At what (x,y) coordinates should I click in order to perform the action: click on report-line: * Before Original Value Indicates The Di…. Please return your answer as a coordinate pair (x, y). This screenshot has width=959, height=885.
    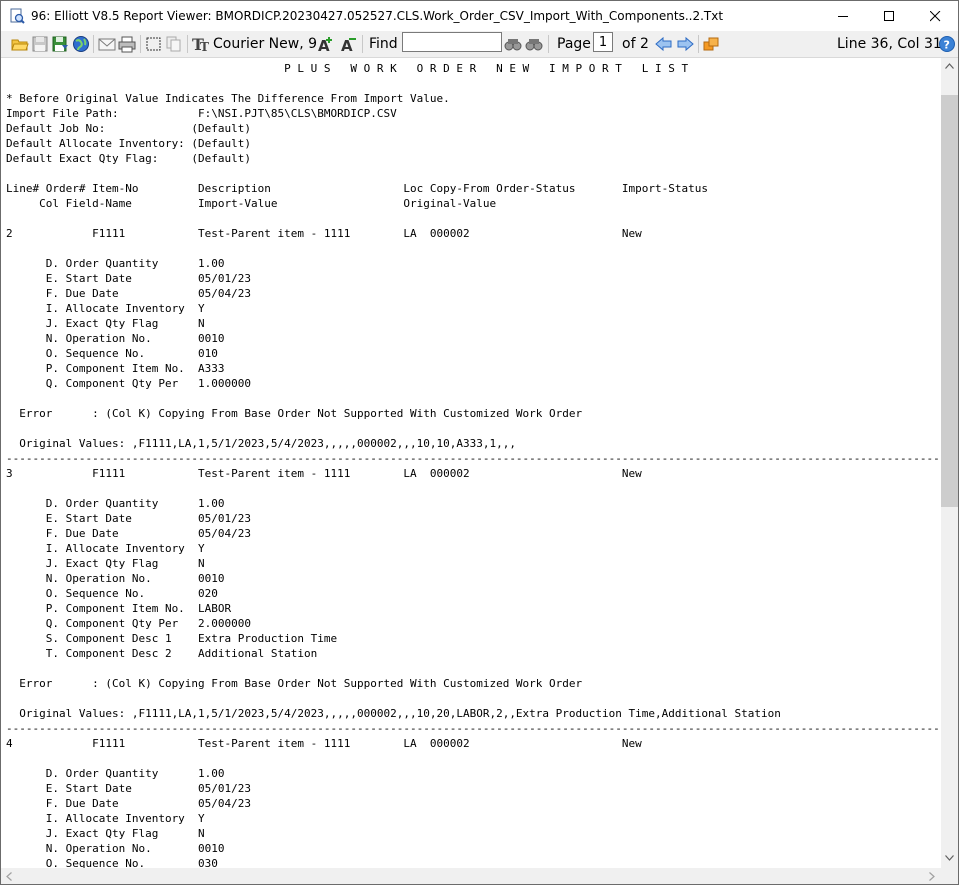
    Looking at the image, I should click on (228, 98).